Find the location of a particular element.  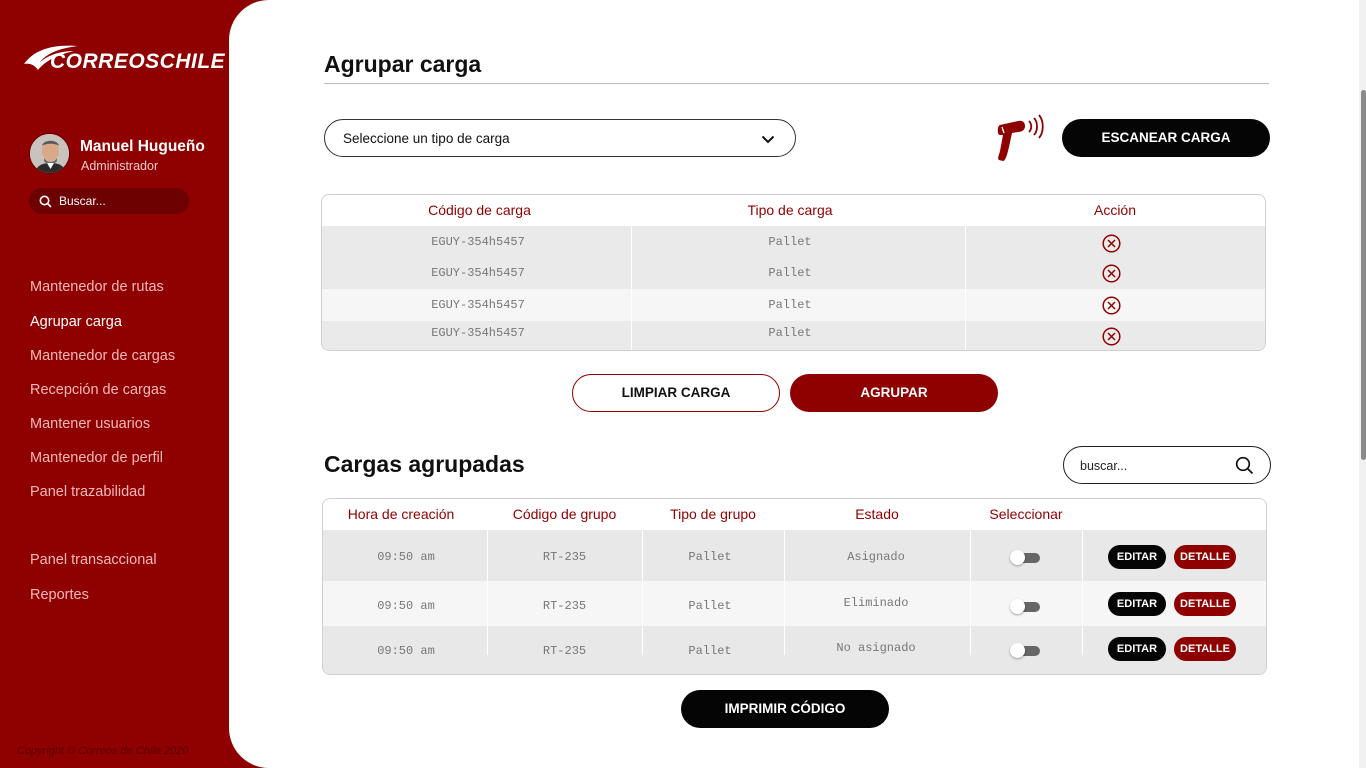

brand-name: CORREOSCHILE is located at coordinates (138, 61).